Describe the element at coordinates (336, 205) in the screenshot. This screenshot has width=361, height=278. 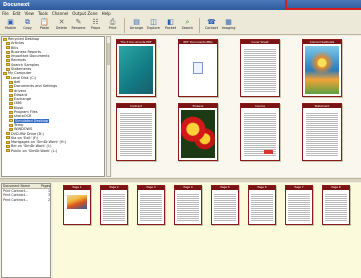
I see `page-thumbnail: Page 8` at that location.